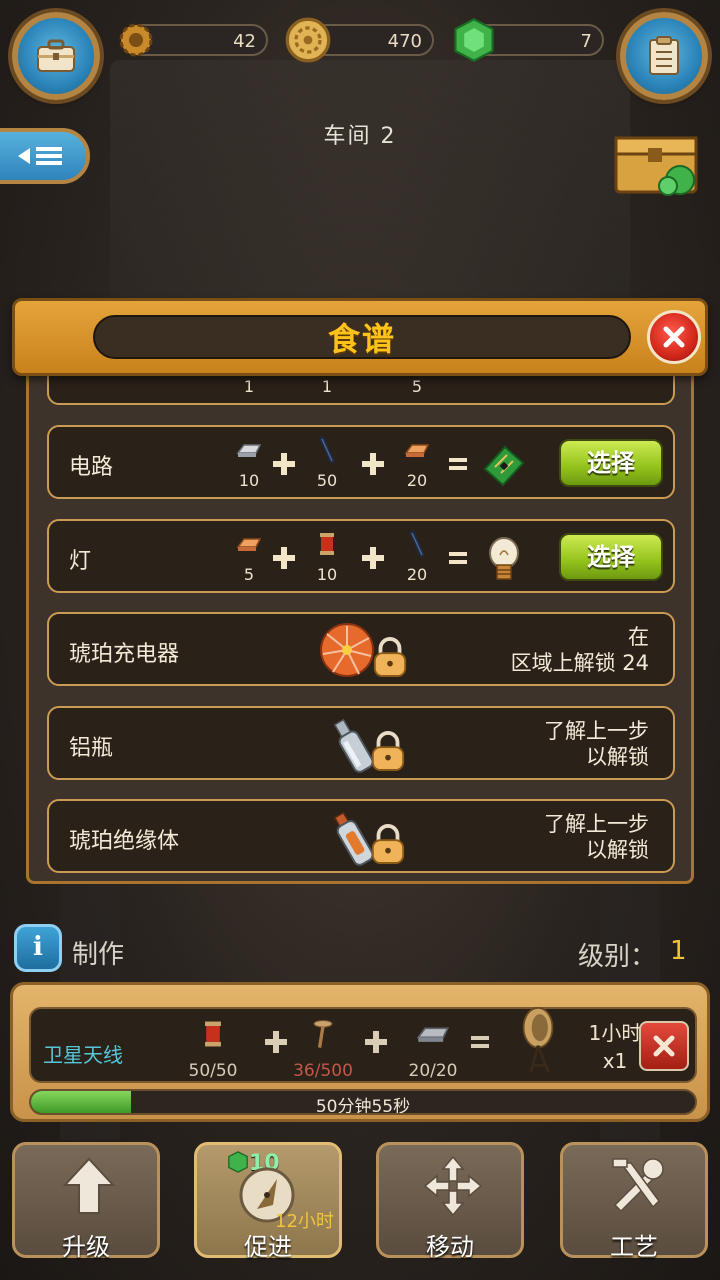 The height and width of the screenshot is (1280, 720). Describe the element at coordinates (615, 1033) in the screenshot. I see `crafting-duration: 1小时` at that location.